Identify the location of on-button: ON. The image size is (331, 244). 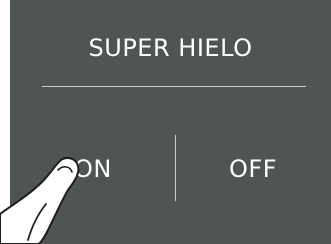
(93, 169).